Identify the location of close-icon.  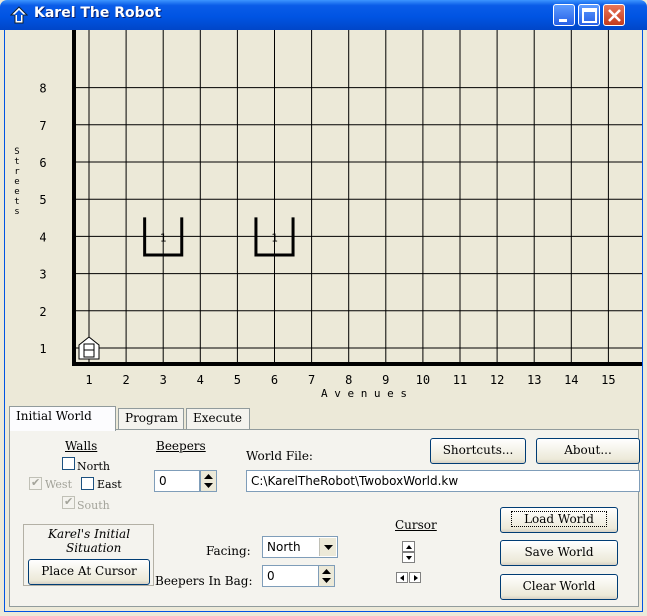
(614, 15).